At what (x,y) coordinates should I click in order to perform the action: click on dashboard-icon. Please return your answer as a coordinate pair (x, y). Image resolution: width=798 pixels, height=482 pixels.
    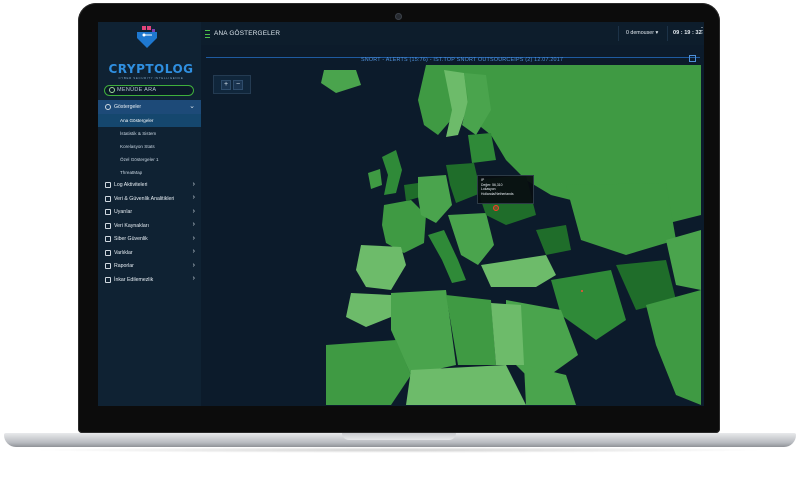
    Looking at the image, I should click on (108, 106).